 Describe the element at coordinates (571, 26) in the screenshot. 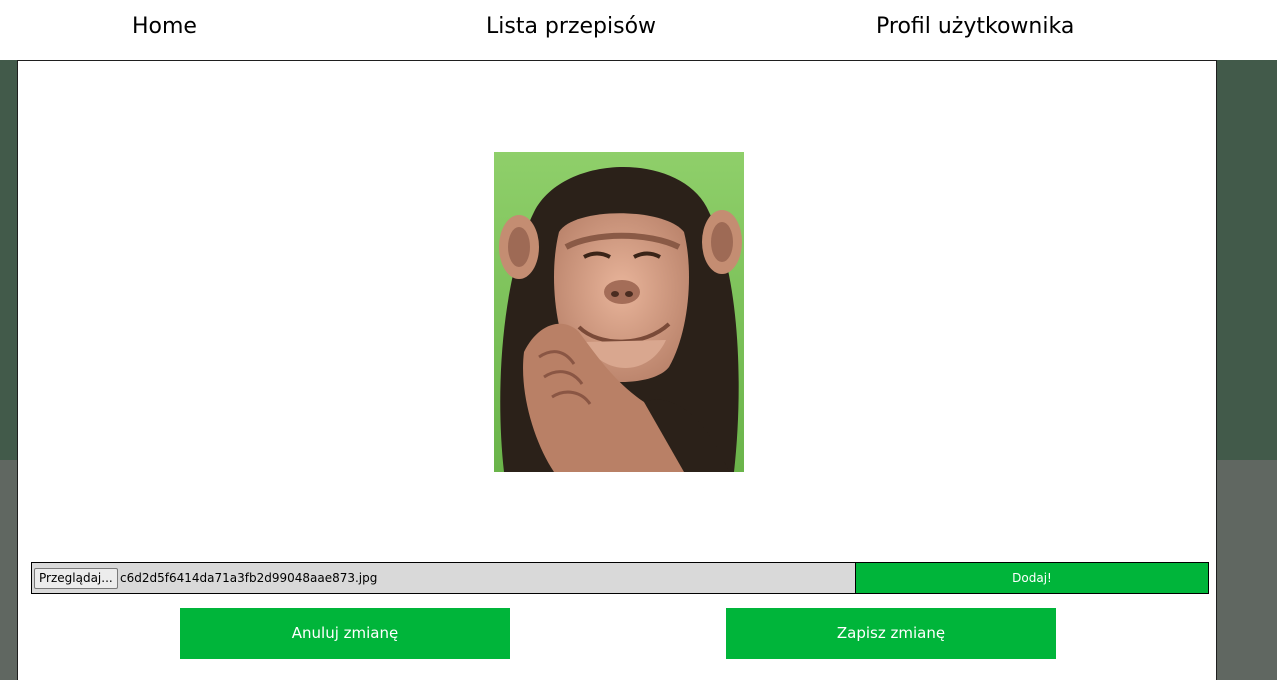

I see `nav-recipes-link: Lista przepisów` at that location.